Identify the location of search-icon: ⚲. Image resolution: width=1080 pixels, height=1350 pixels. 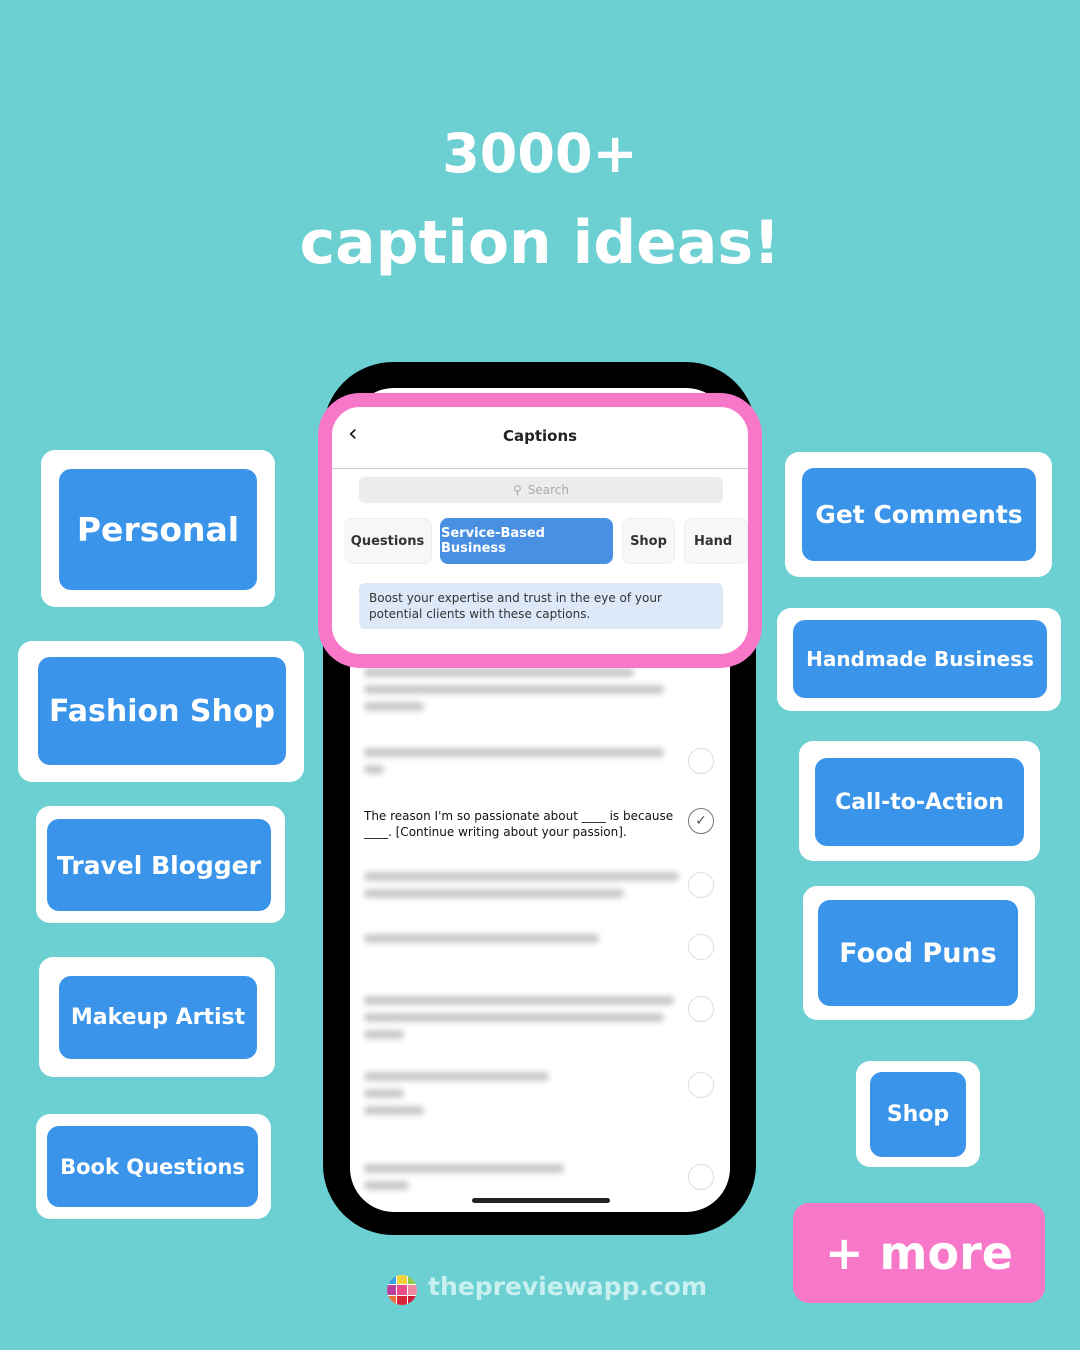
(517, 490).